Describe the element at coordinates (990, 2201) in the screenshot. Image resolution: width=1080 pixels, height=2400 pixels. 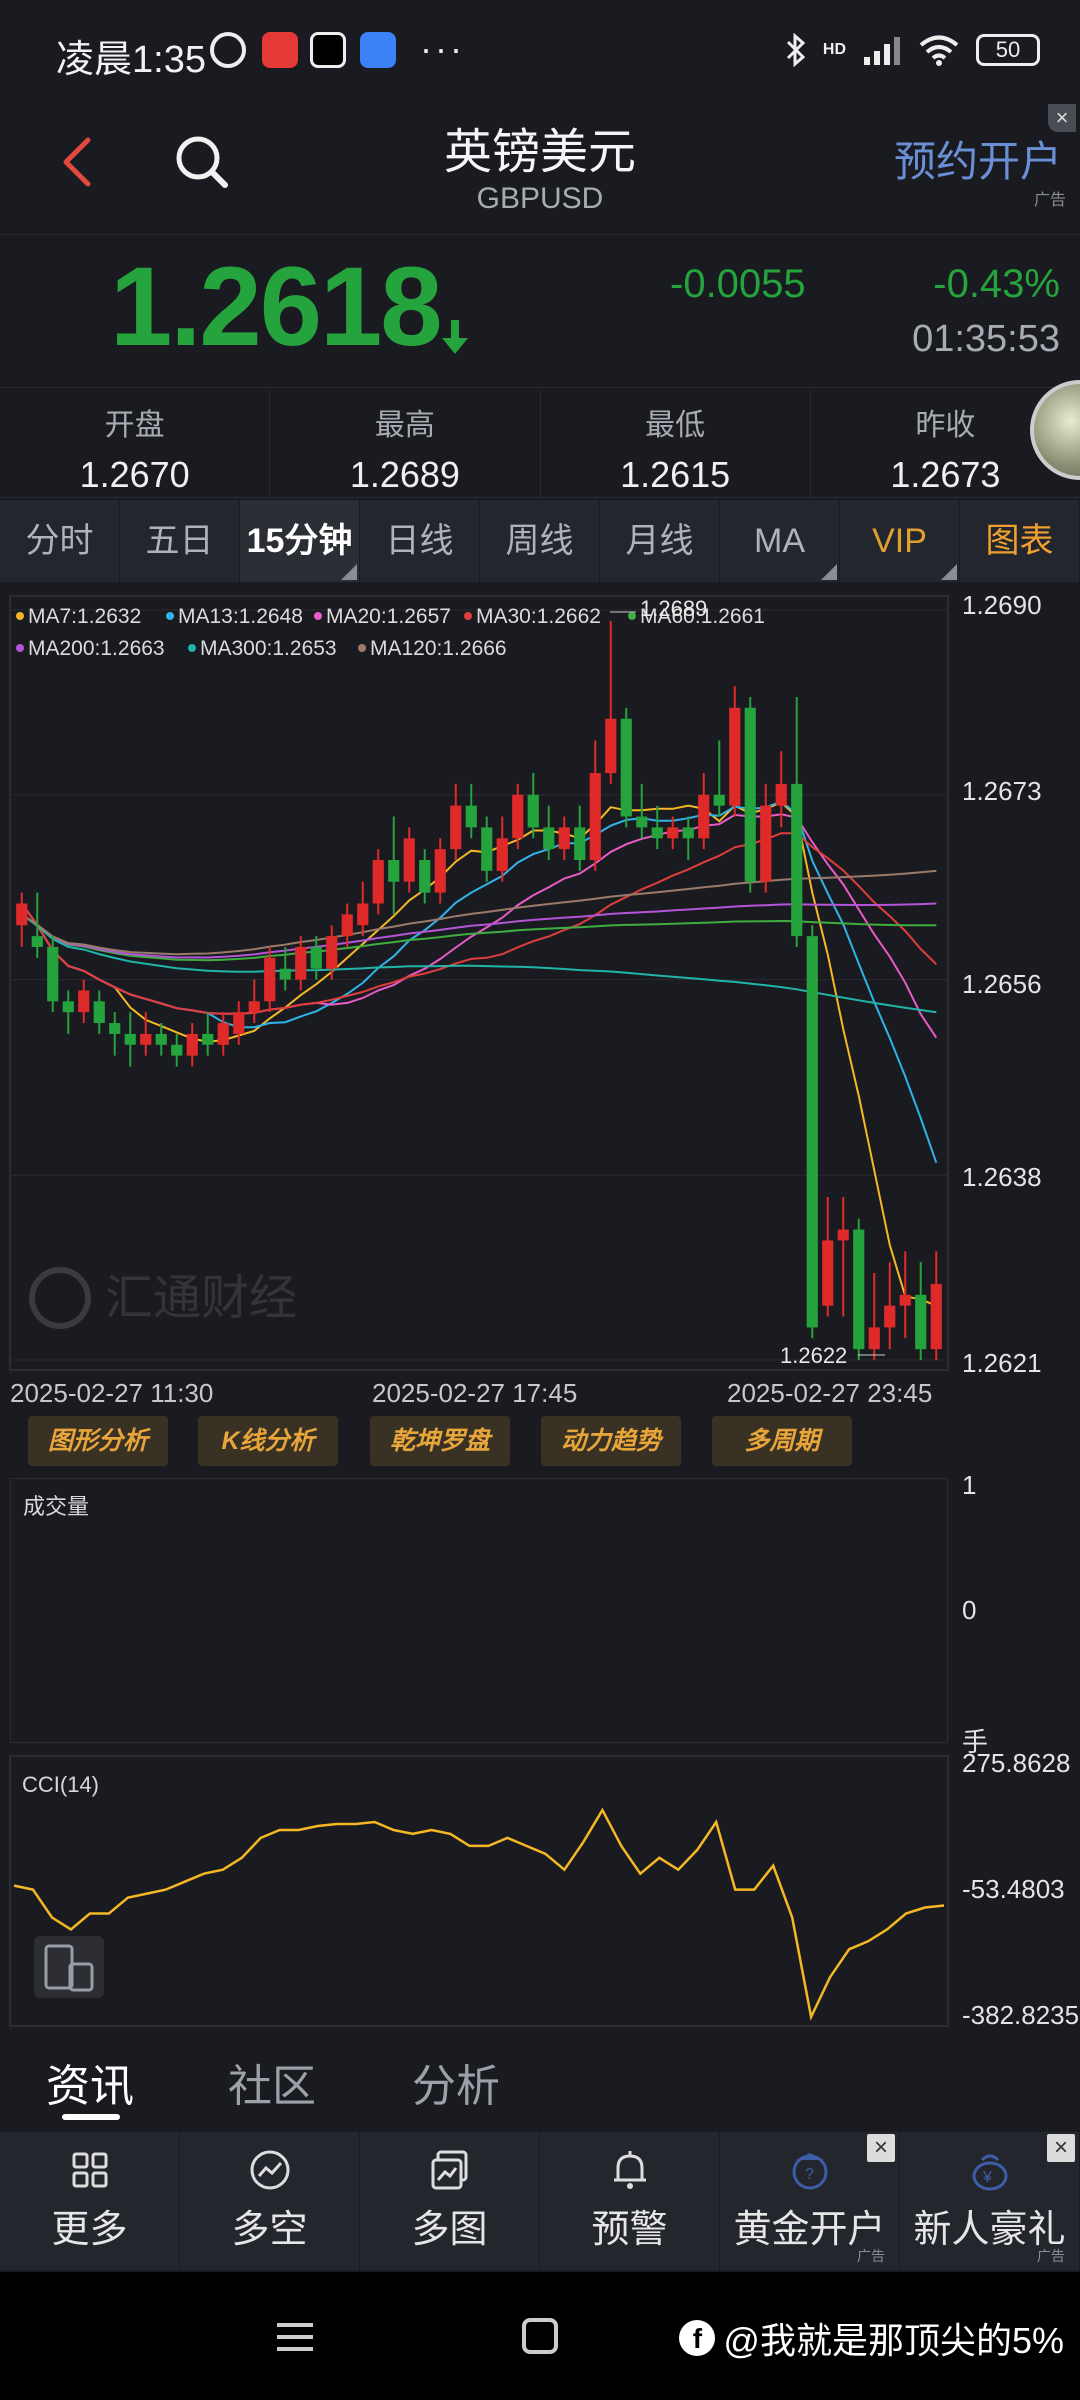
I see `nav-new-user-gift: ¥ 新人豪礼 × 广告` at that location.